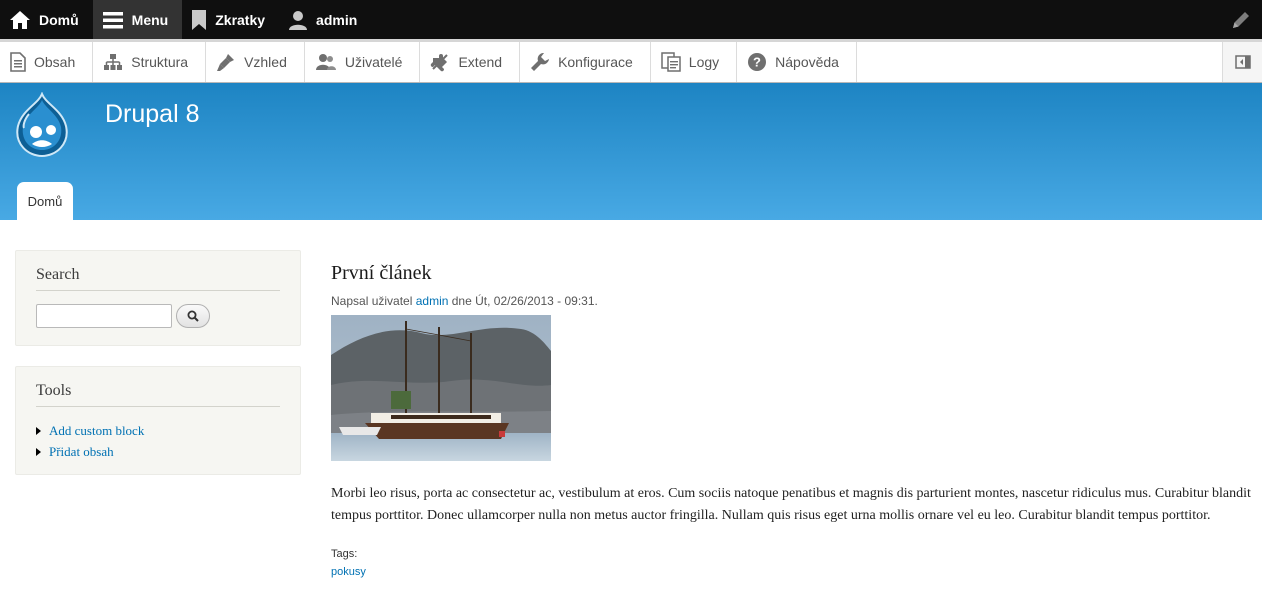  I want to click on tray-label-structure: Struktura, so click(160, 62).